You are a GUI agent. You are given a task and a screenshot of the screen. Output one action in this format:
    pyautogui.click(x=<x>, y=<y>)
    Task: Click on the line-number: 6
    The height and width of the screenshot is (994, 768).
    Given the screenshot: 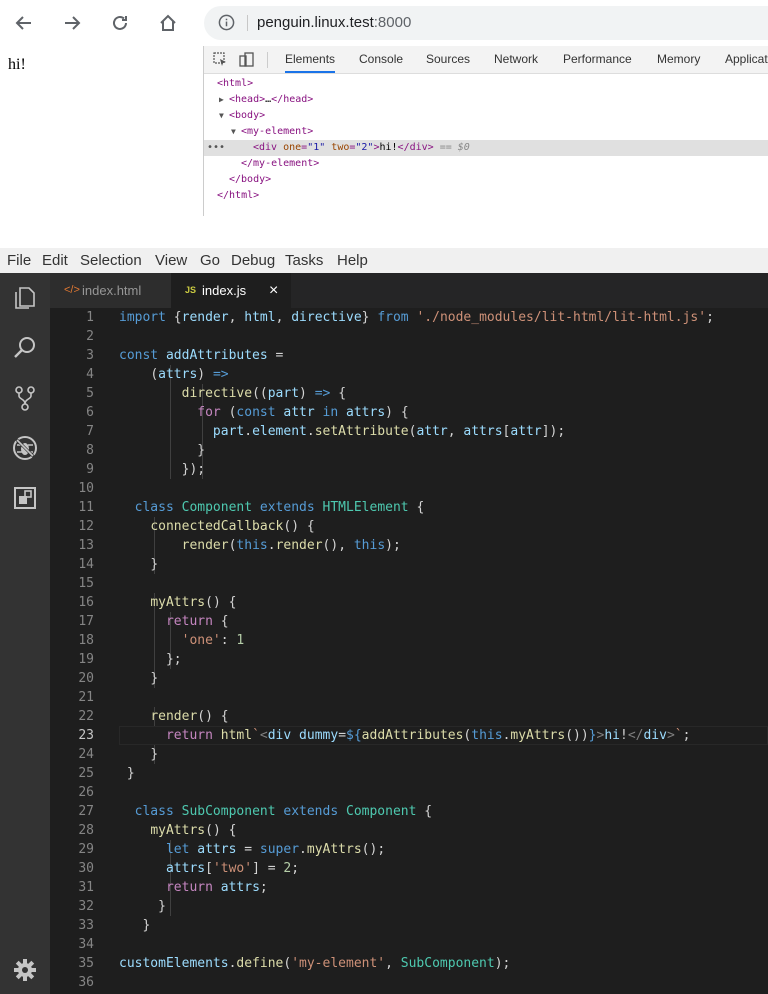 What is the action you would take?
    pyautogui.click(x=90, y=412)
    